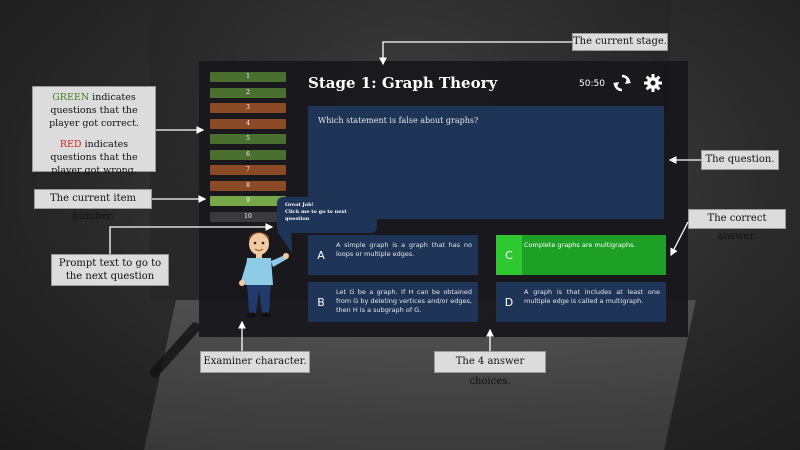 The width and height of the screenshot is (800, 450). What do you see at coordinates (490, 369) in the screenshot?
I see `callout-answer-choices: The 4 answer choices.` at bounding box center [490, 369].